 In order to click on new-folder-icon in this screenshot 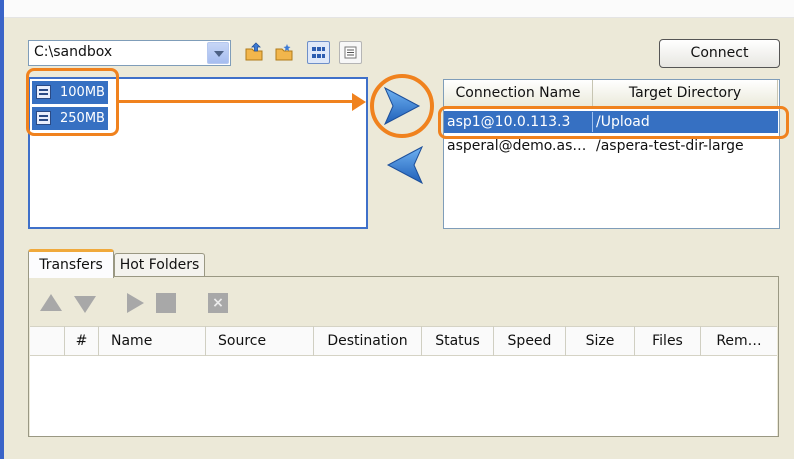, I will do `click(284, 52)`.